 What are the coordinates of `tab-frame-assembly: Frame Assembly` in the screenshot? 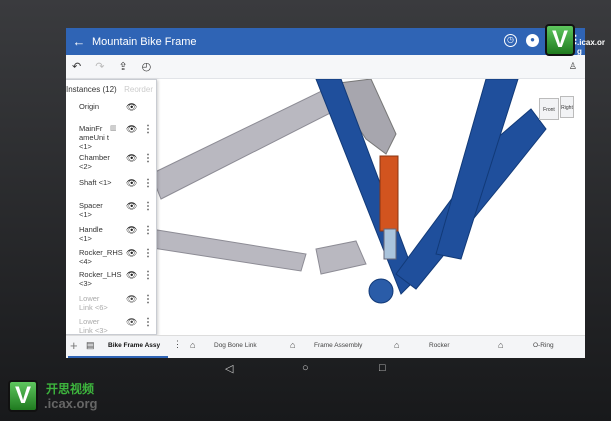 It's located at (338, 345).